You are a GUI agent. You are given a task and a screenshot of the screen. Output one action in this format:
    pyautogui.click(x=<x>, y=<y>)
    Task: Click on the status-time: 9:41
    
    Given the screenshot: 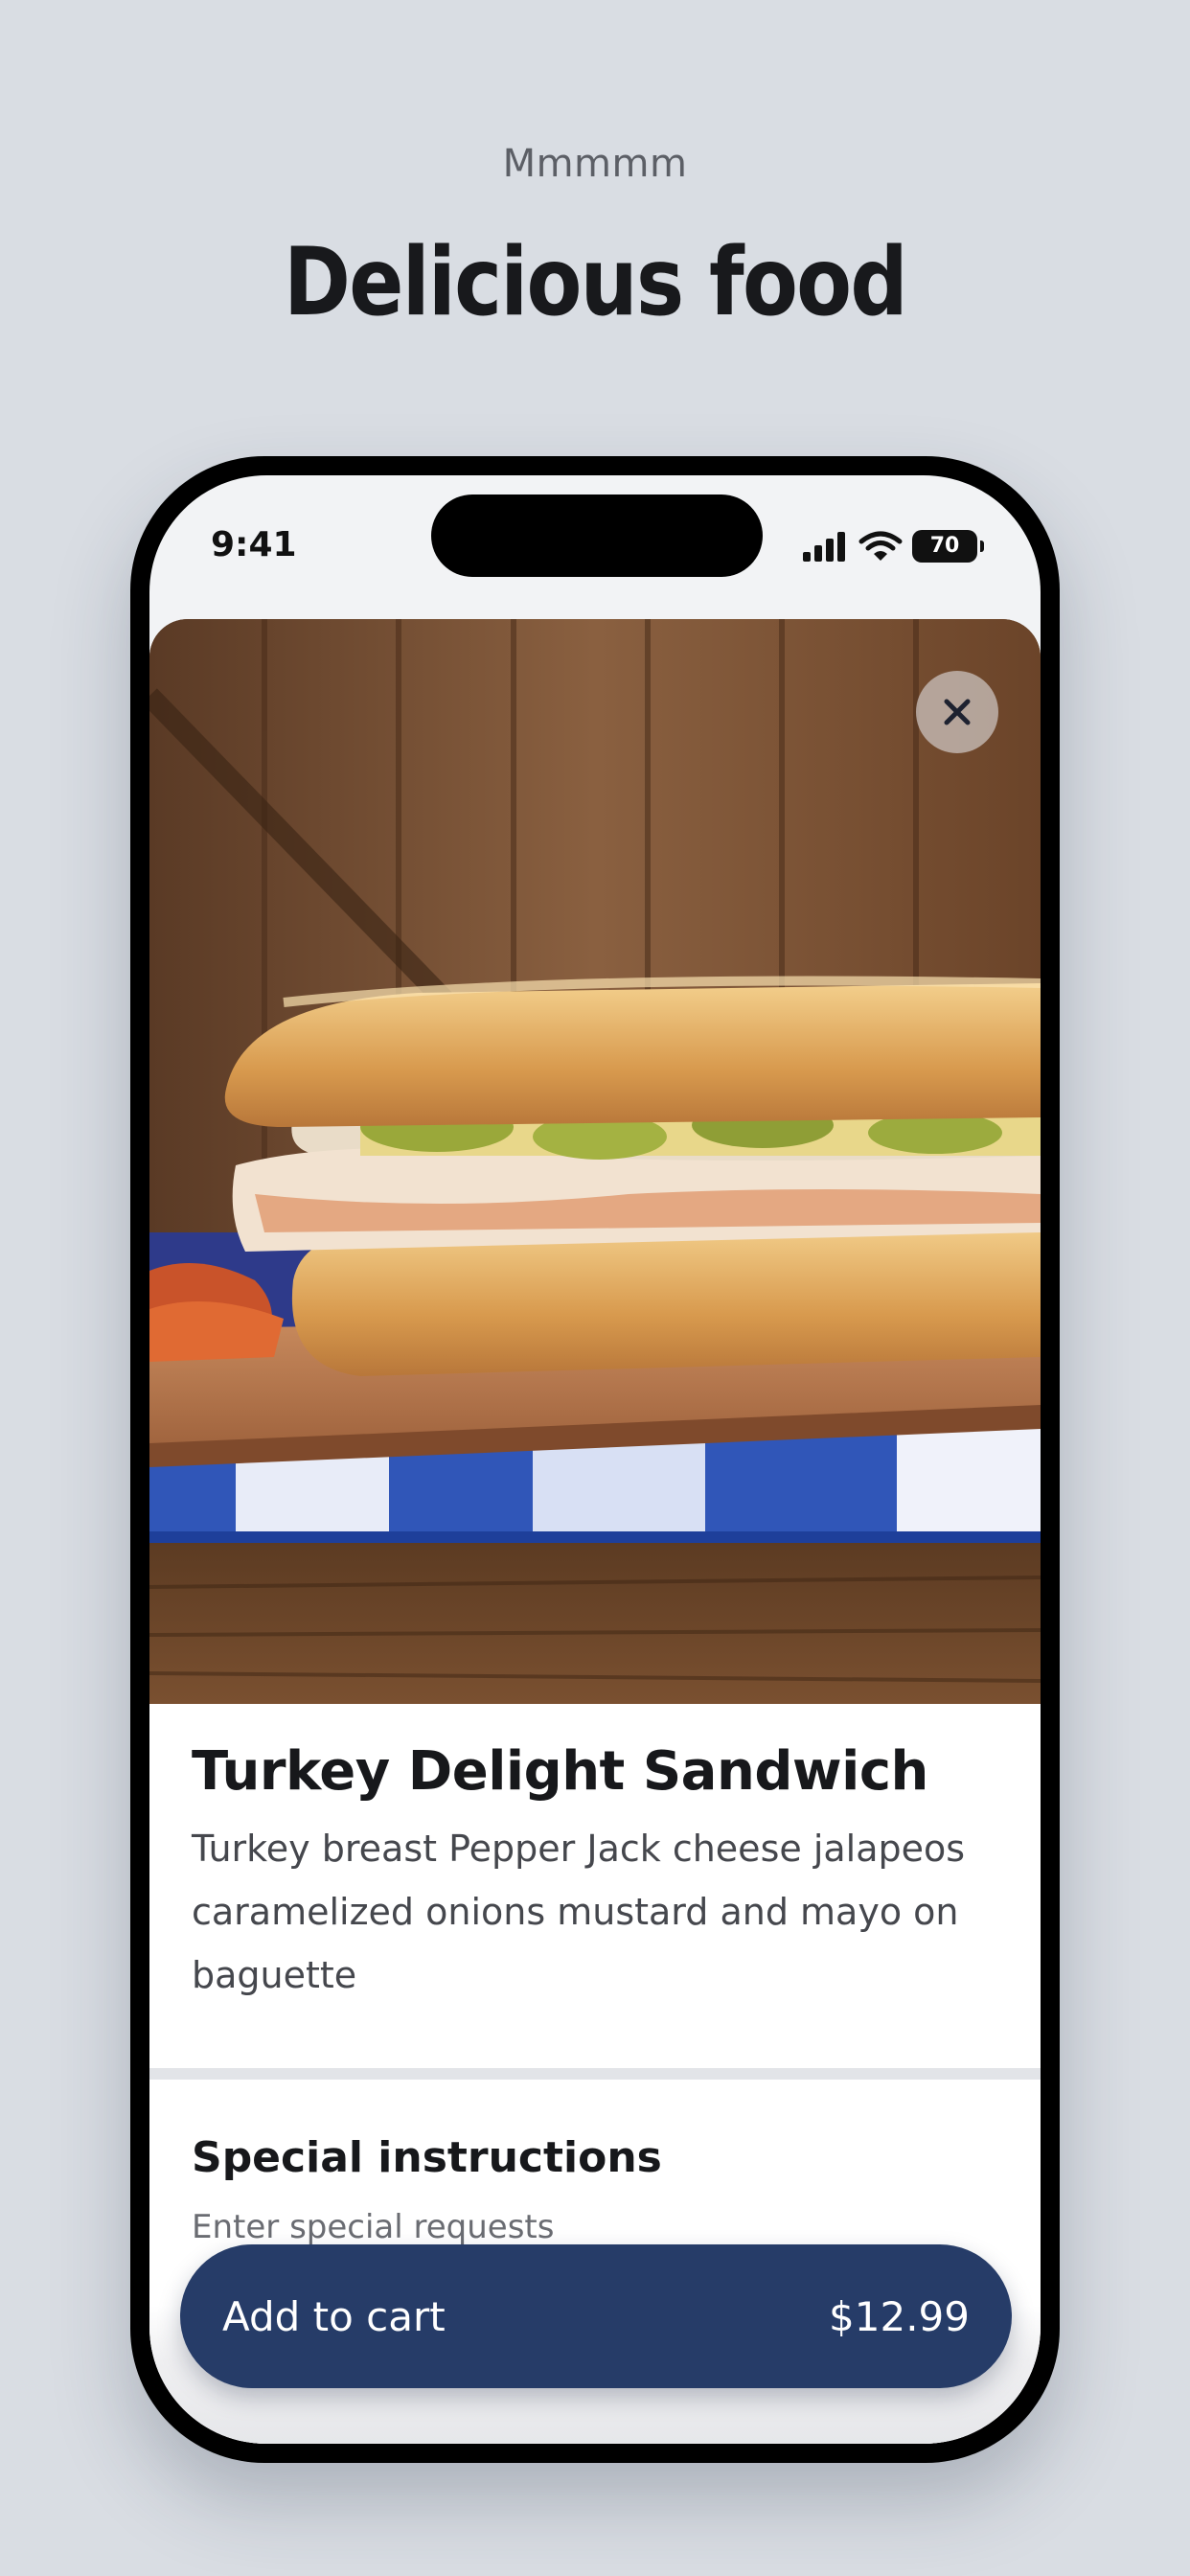 What is the action you would take?
    pyautogui.click(x=254, y=544)
    